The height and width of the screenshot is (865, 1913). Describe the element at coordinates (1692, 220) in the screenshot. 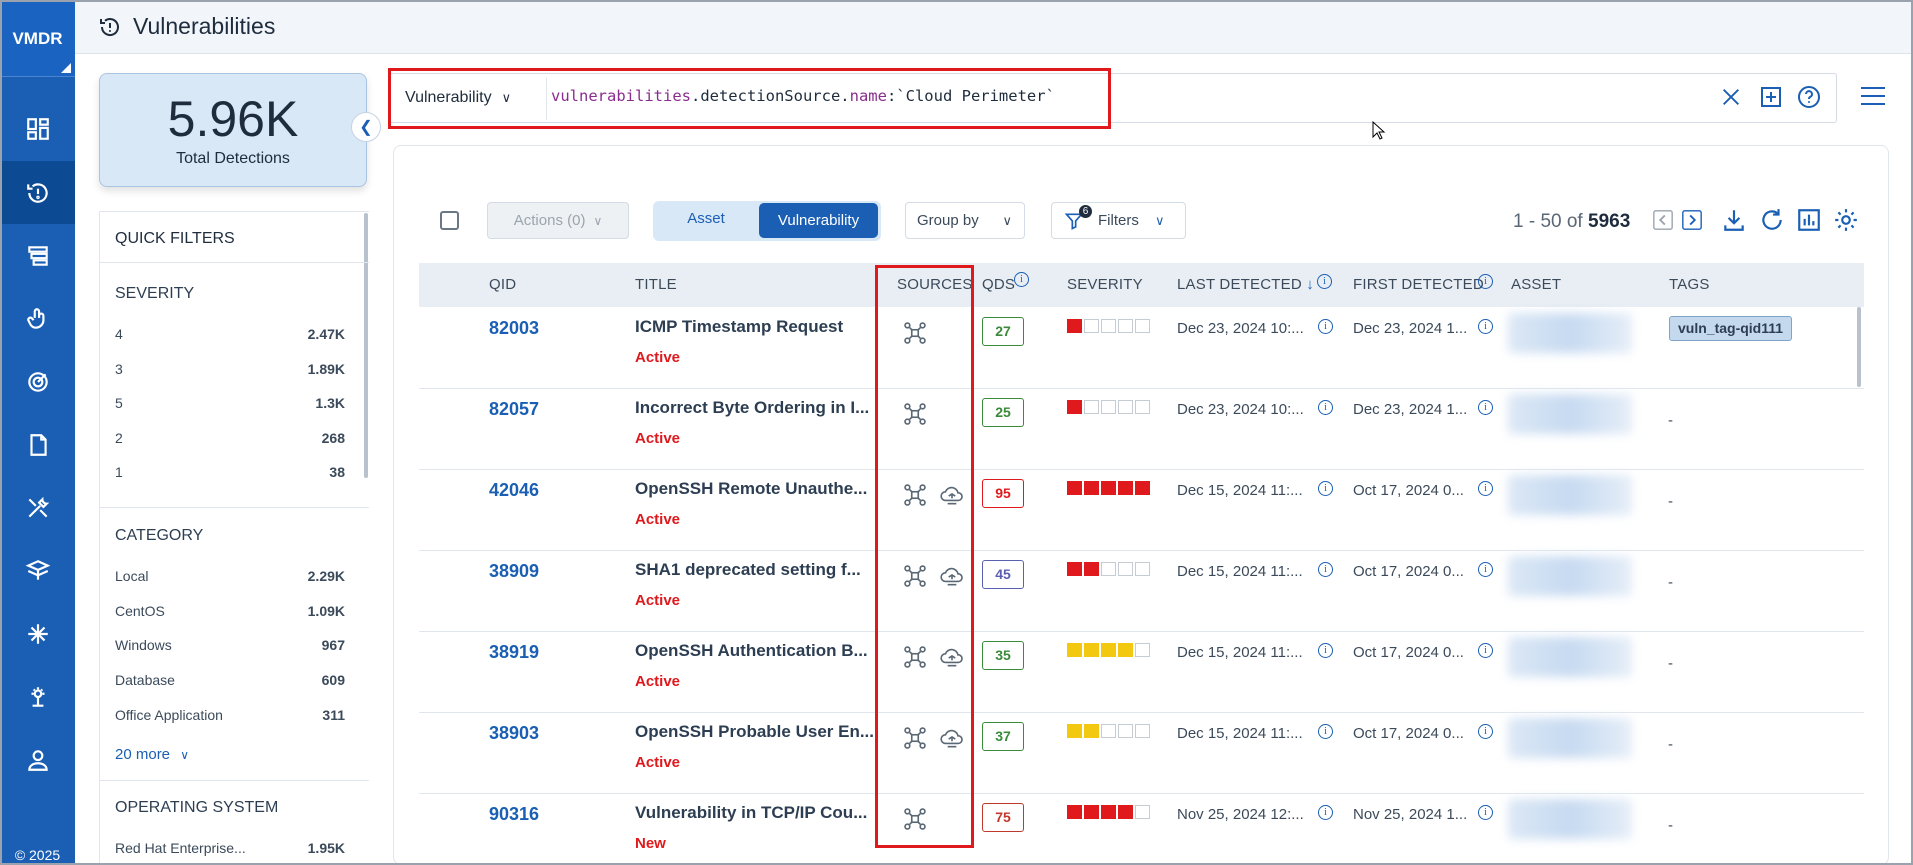

I see `next-page-icon` at that location.